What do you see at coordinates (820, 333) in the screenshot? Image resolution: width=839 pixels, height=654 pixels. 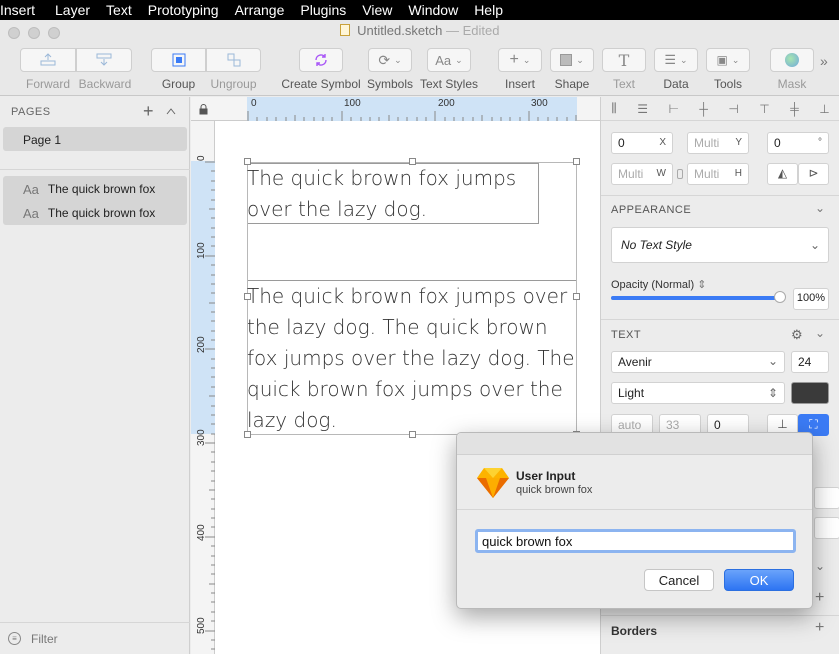 I see `text-collapse-icon: ⌄` at bounding box center [820, 333].